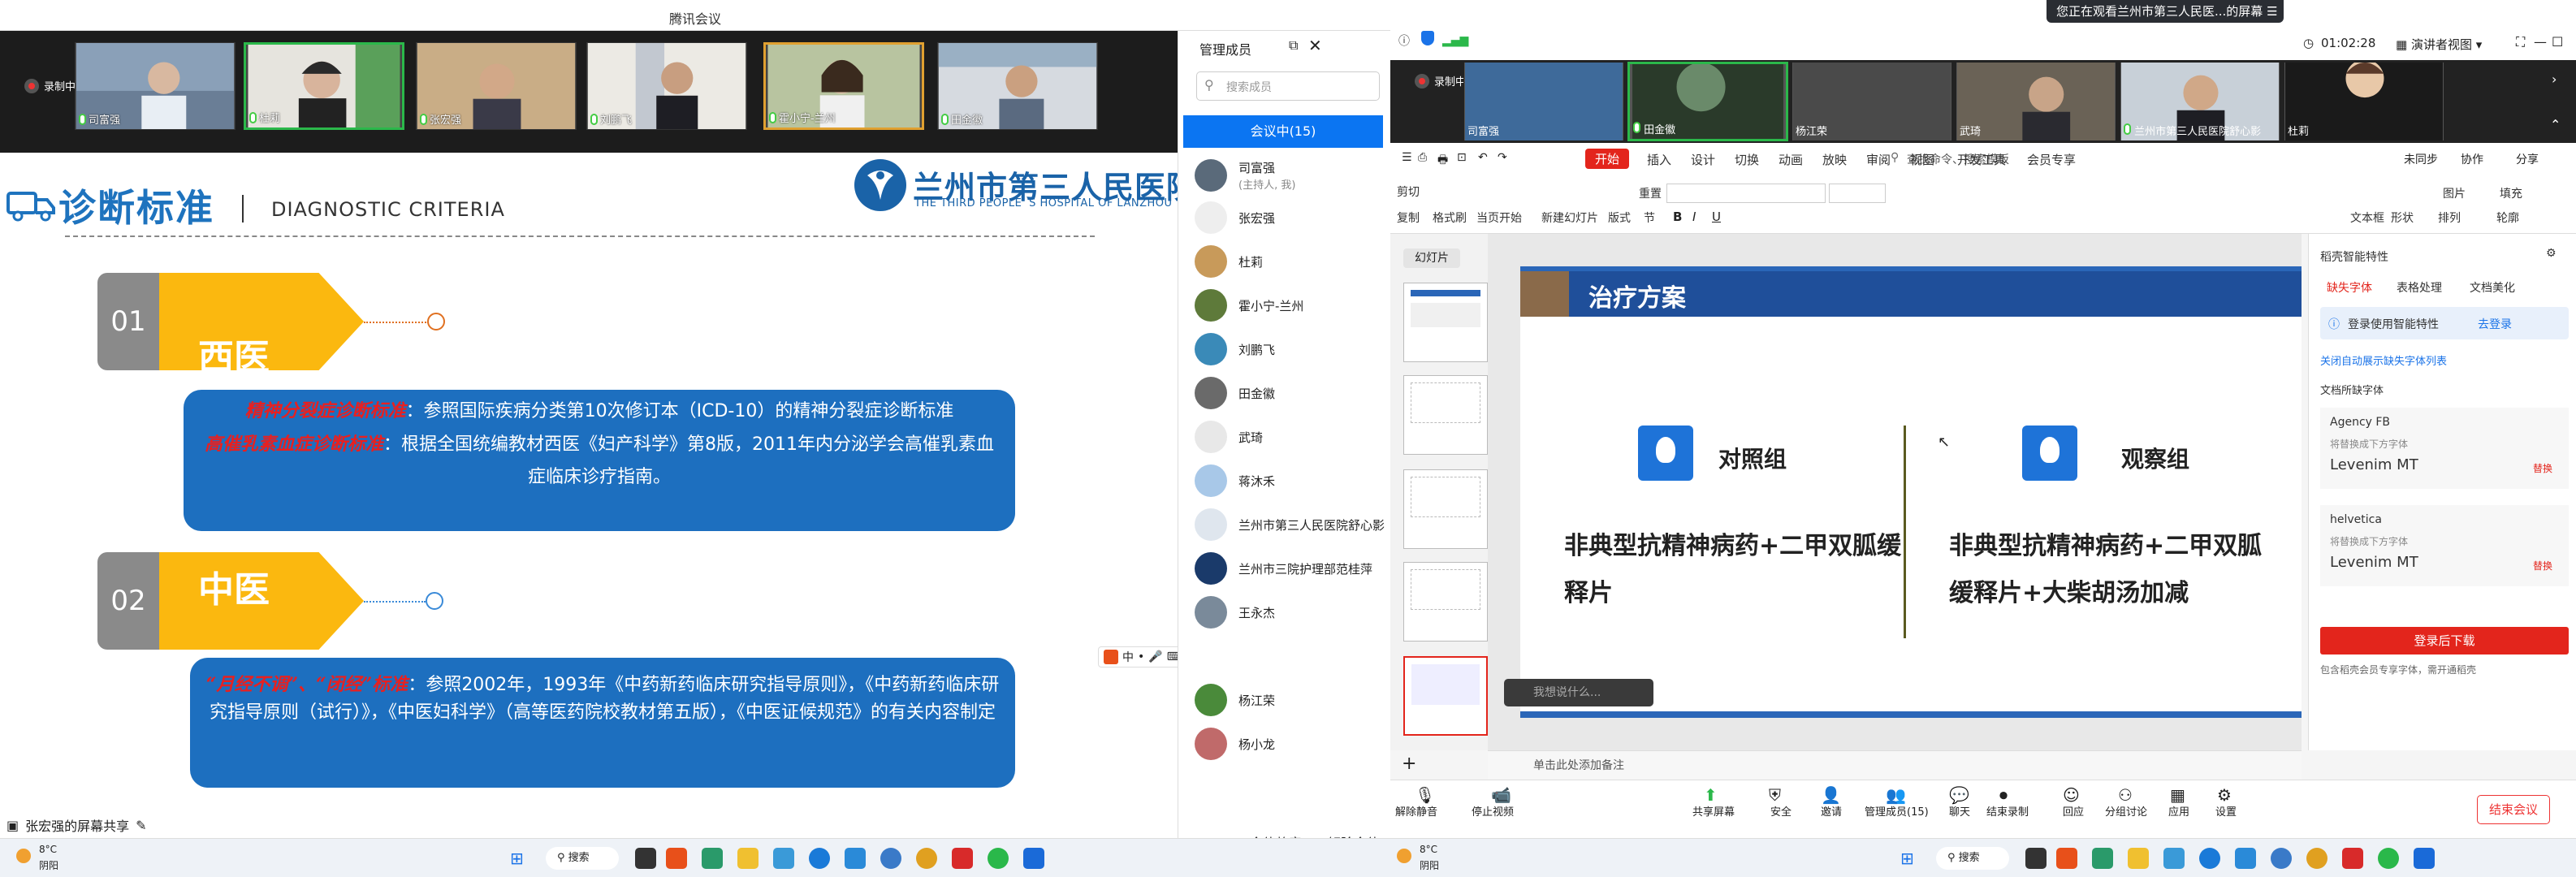 This screenshot has height=877, width=2576. Describe the element at coordinates (1716, 217) in the screenshot. I see `underline-icon: U` at that location.